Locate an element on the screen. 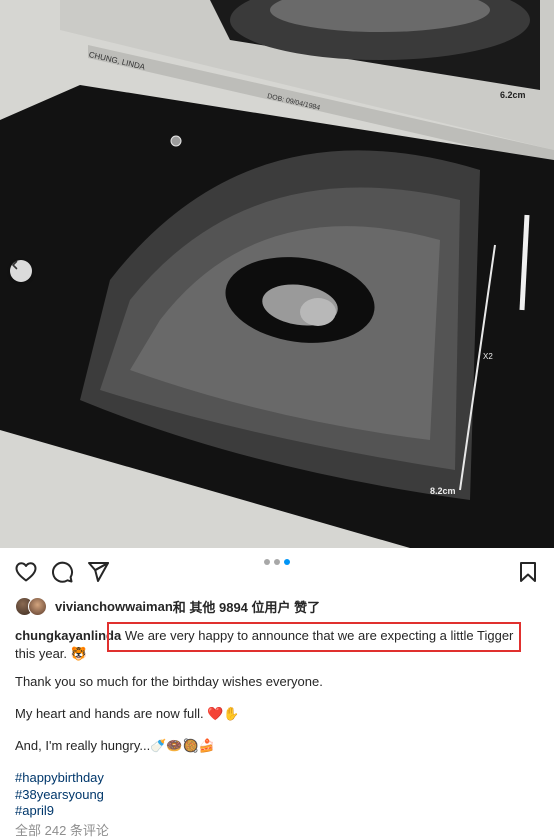  zoom-marker-label: X2 is located at coordinates (488, 356).